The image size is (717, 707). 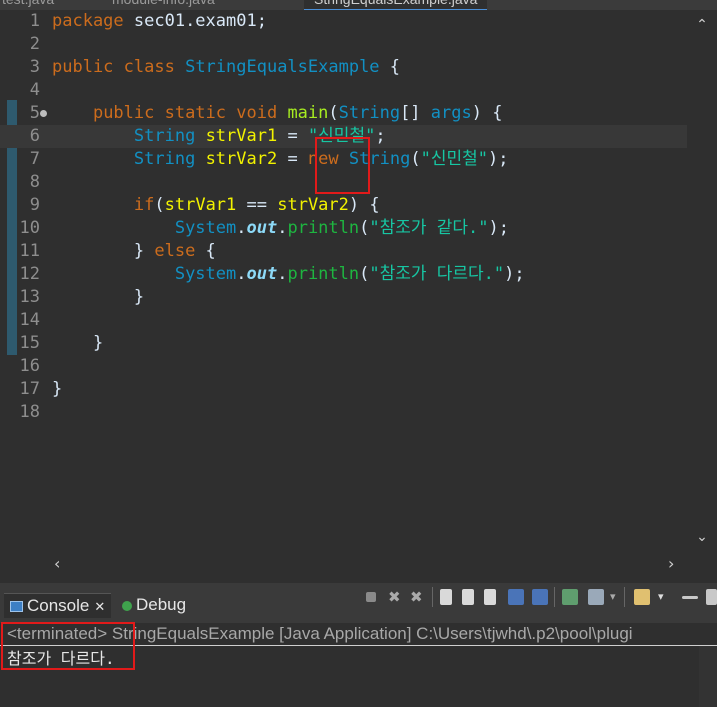 I want to click on console-icon, so click(x=16, y=606).